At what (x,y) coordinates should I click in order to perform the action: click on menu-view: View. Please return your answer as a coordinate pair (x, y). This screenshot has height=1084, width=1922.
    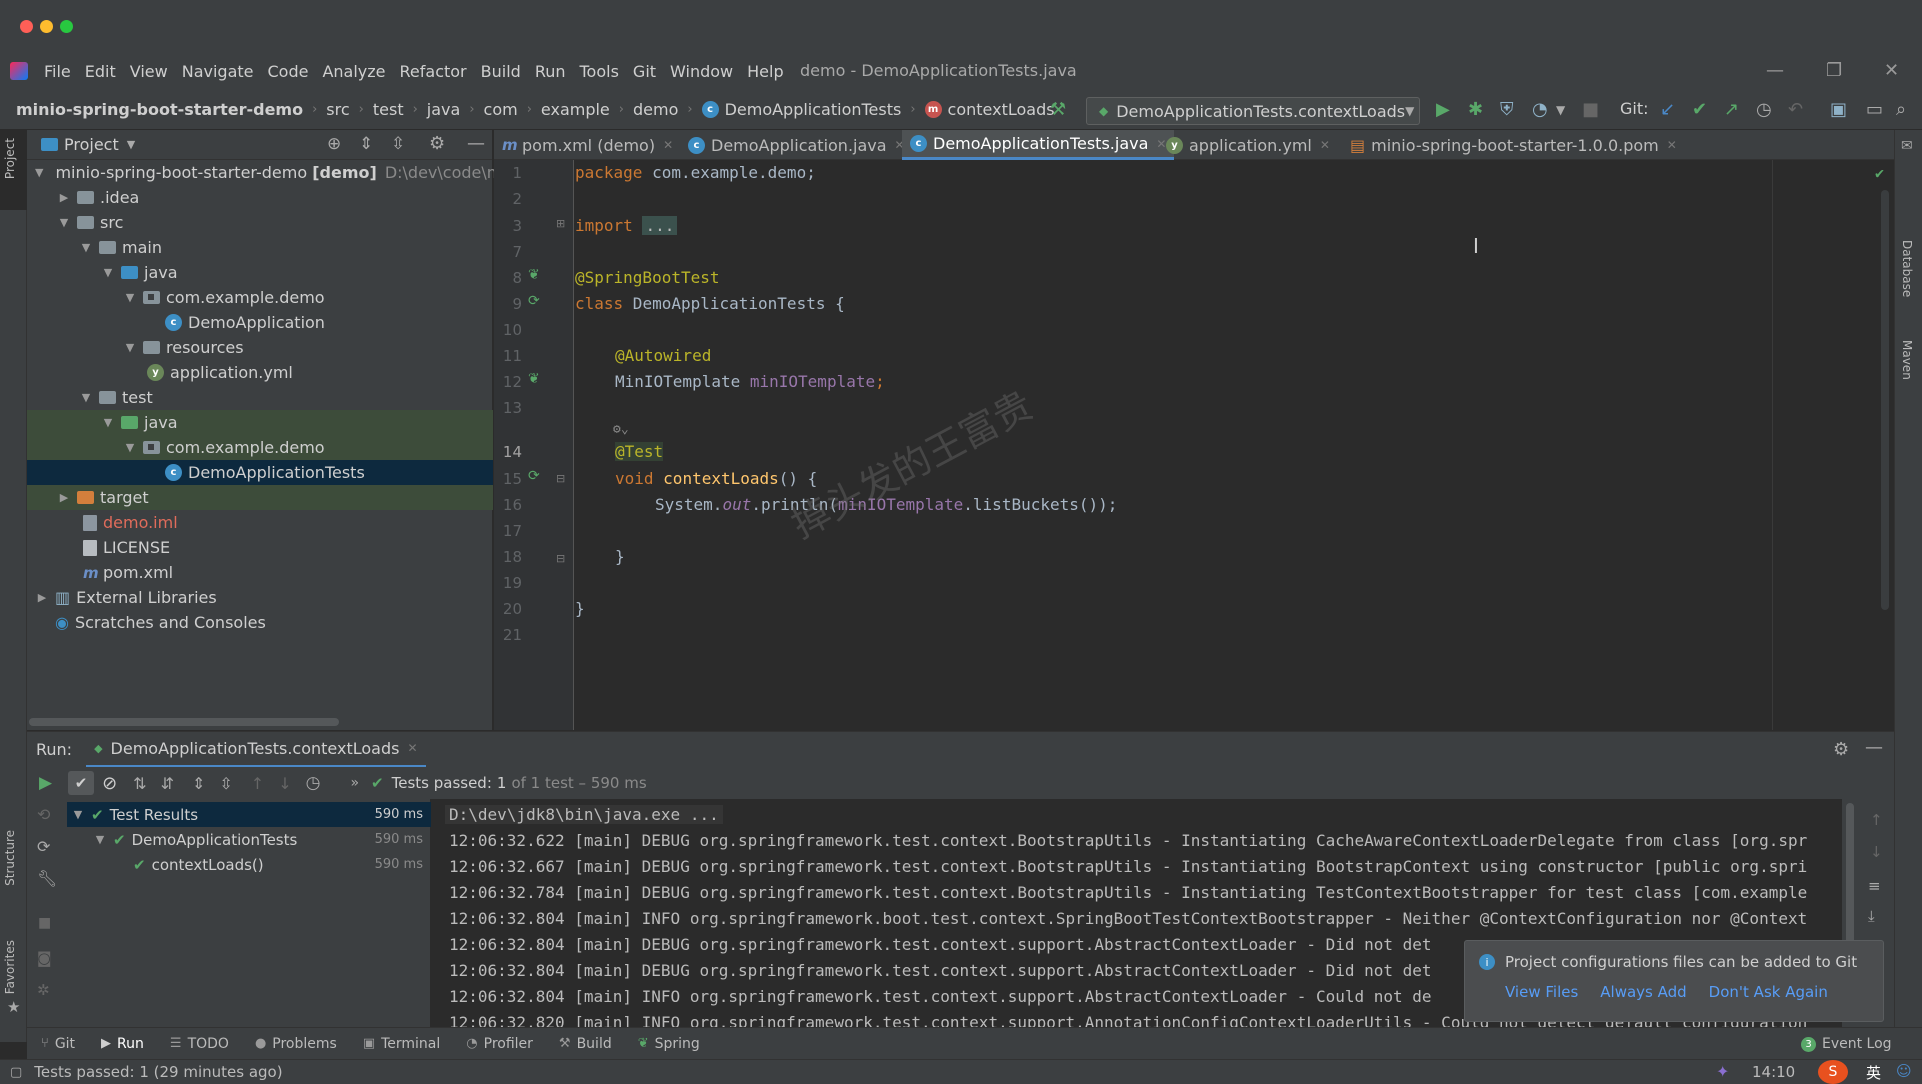
    Looking at the image, I should click on (149, 71).